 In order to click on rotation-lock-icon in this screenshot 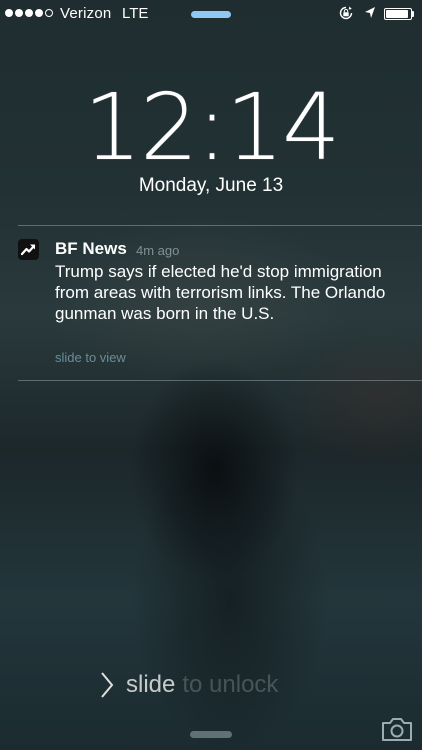, I will do `click(346, 13)`.